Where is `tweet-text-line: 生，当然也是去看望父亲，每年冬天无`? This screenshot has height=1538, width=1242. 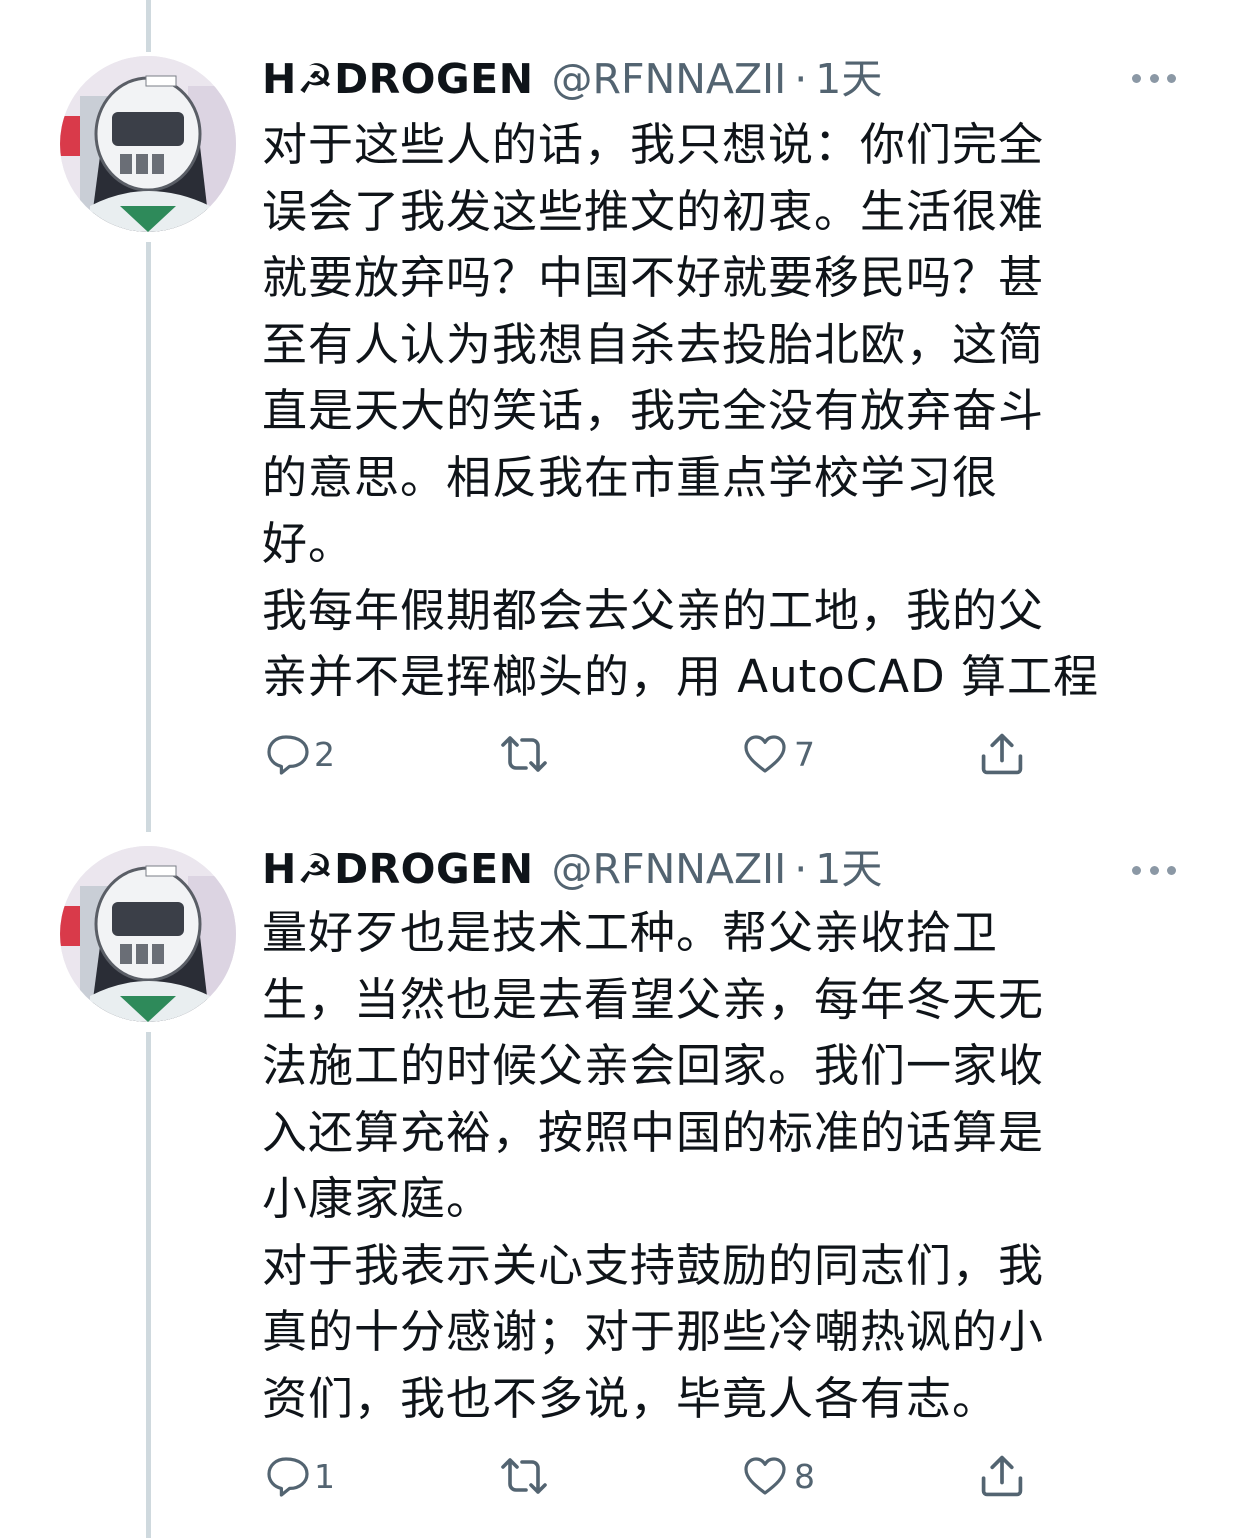
tweet-text-line: 生，当然也是去看望父亲，每年冬天无 is located at coordinates (653, 999).